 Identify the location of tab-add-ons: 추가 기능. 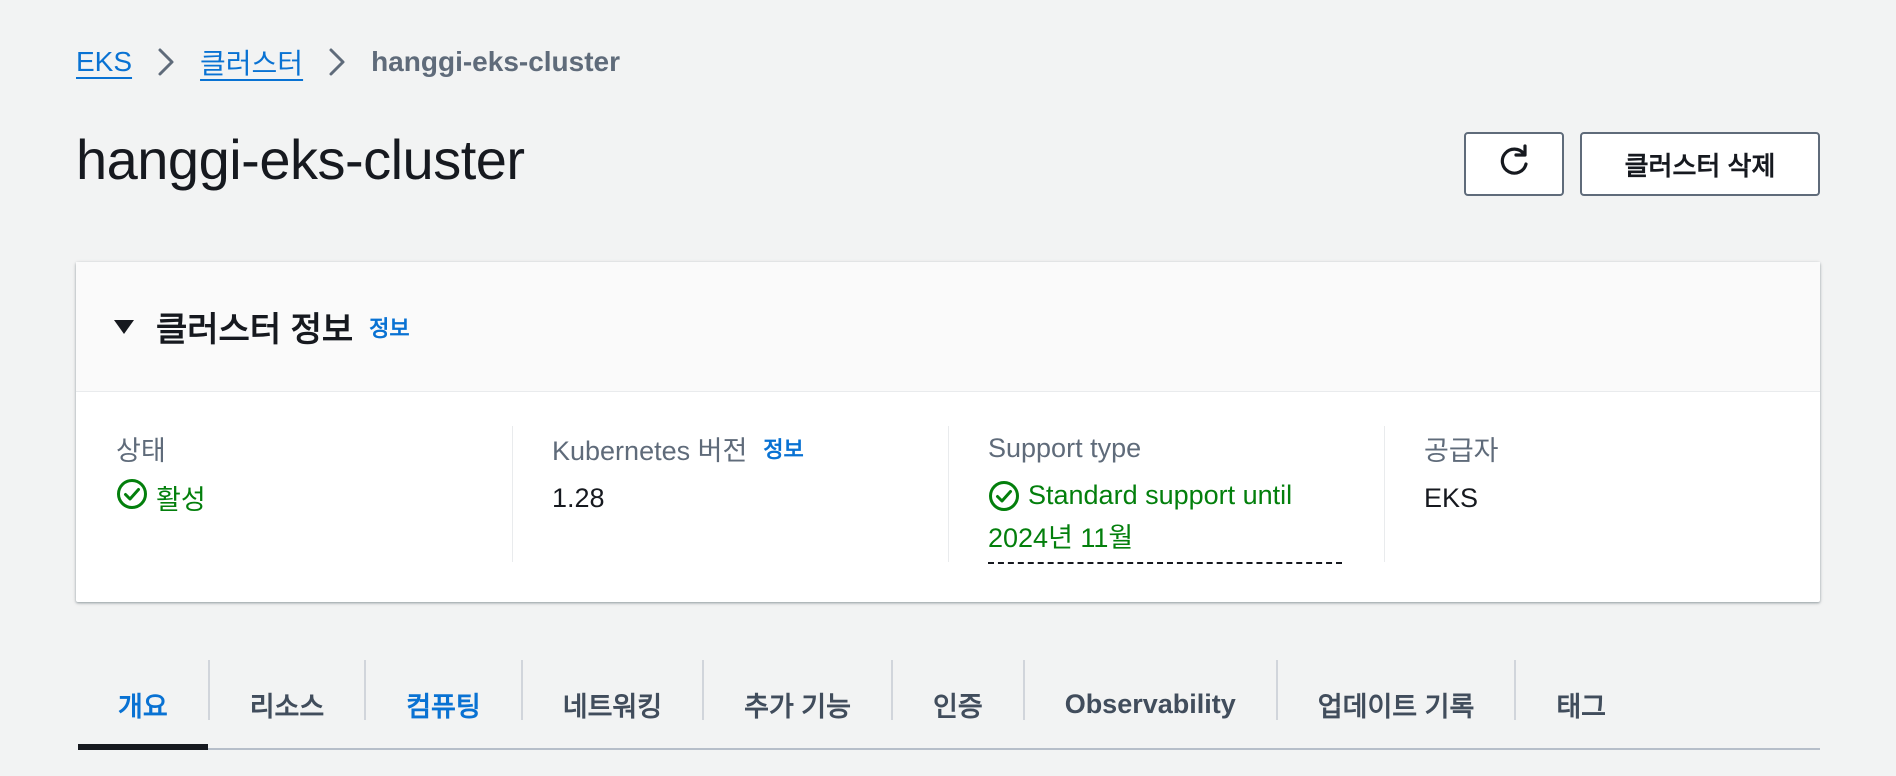
(797, 704).